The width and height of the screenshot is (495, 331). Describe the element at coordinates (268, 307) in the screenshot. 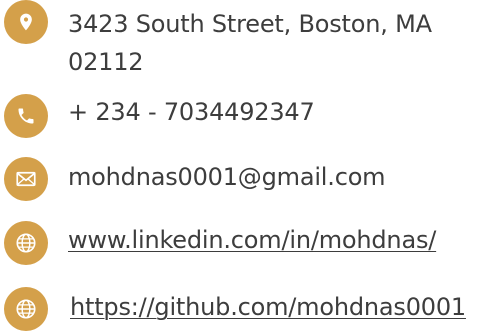

I see `github-link: https://github.com/mohdnas0001` at that location.